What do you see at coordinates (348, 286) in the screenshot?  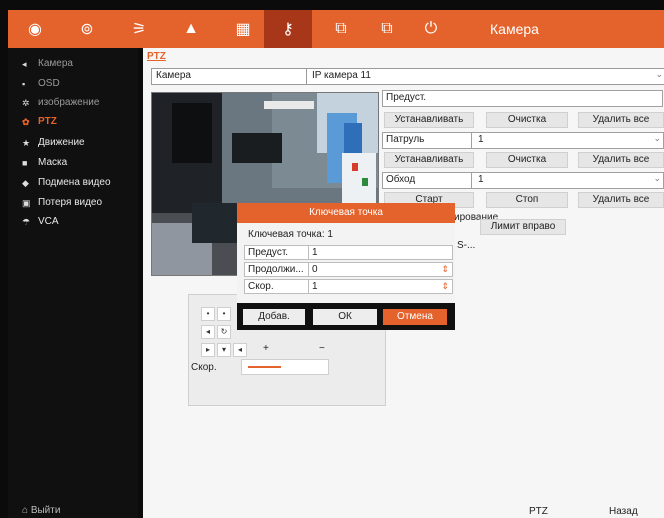 I see `dialog-speed-field: Скор. 1 ⇕` at bounding box center [348, 286].